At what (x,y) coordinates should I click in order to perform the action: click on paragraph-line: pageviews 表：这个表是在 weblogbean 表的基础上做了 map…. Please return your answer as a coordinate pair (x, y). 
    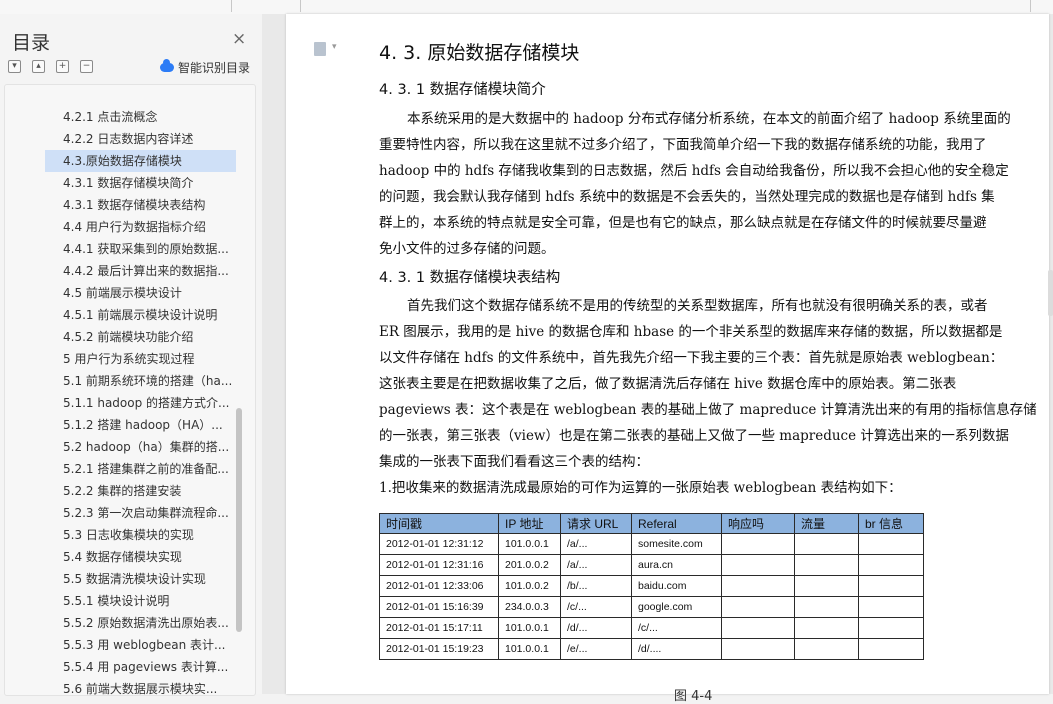
    Looking at the image, I should click on (708, 410).